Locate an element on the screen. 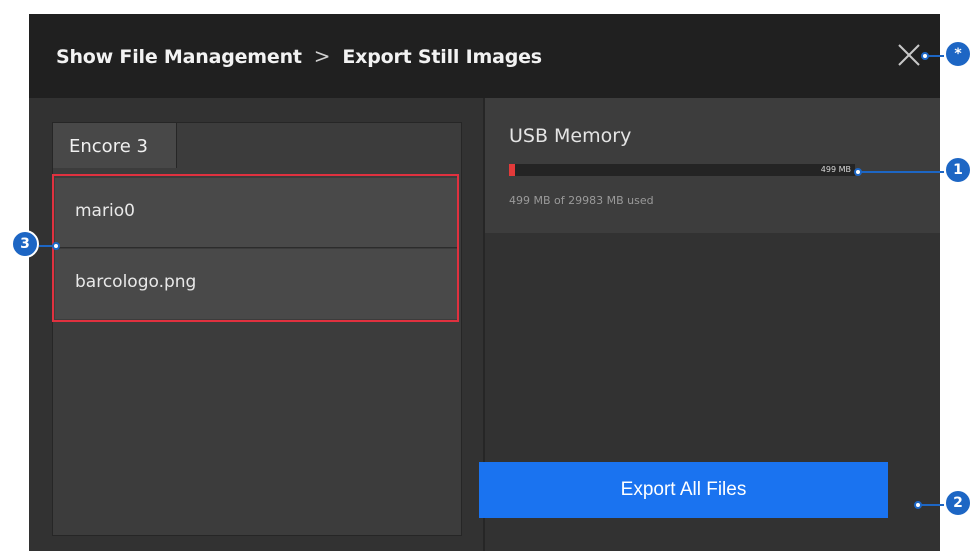 The image size is (973, 551). callout-badge-file-list: 3 is located at coordinates (25, 244).